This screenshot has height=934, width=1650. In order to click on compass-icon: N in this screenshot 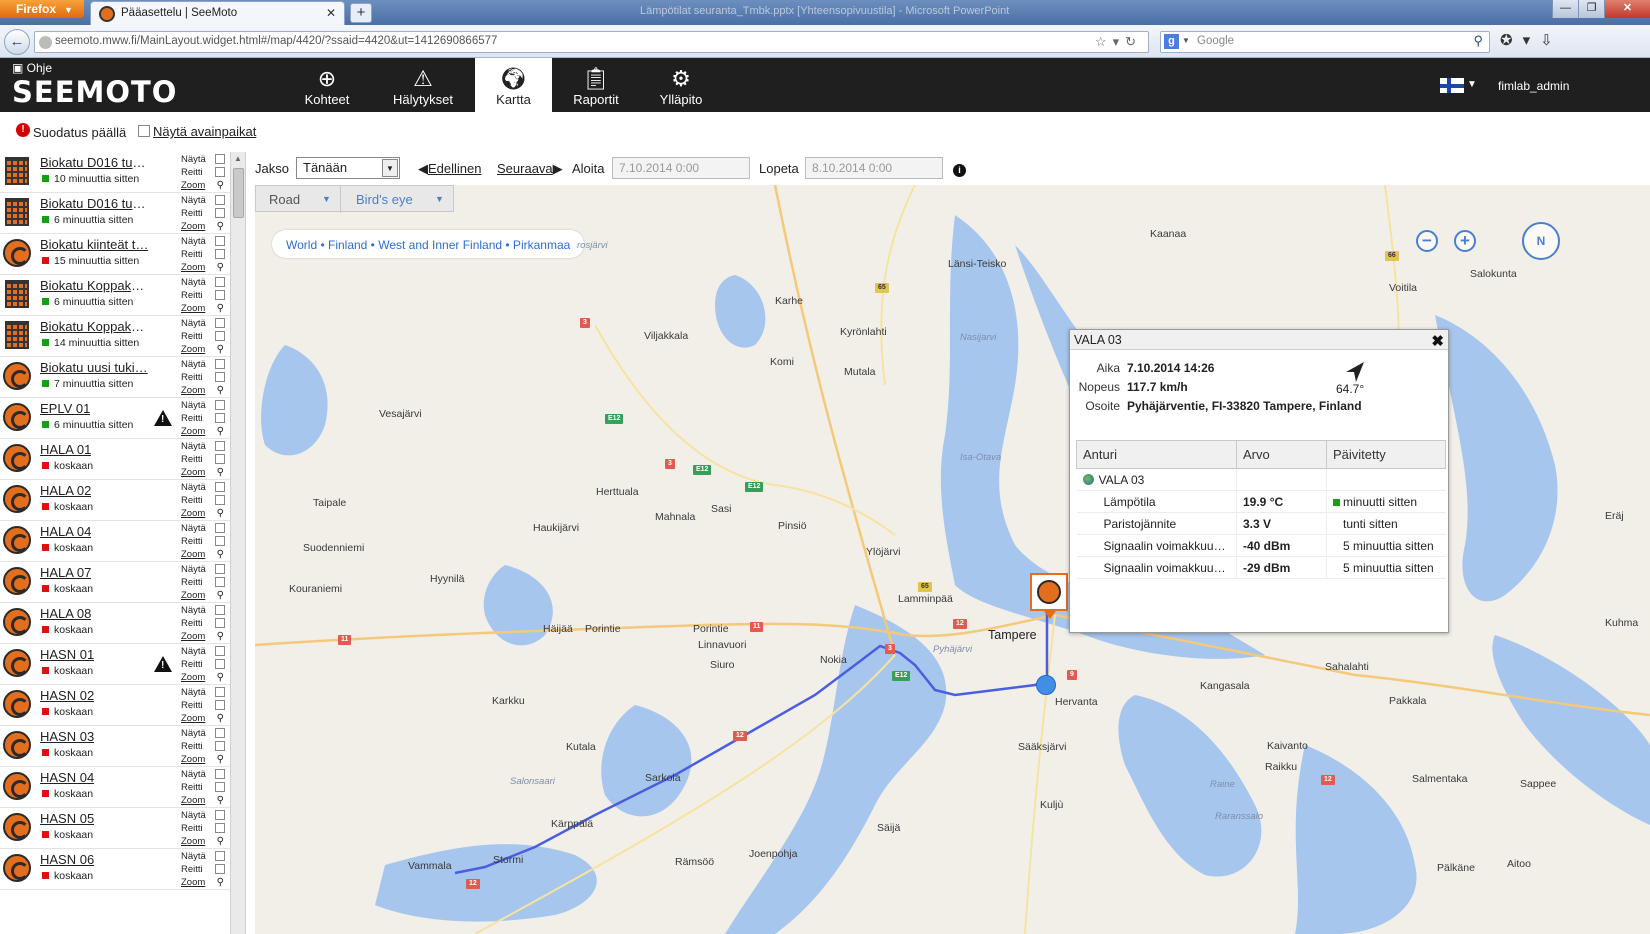, I will do `click(1541, 241)`.